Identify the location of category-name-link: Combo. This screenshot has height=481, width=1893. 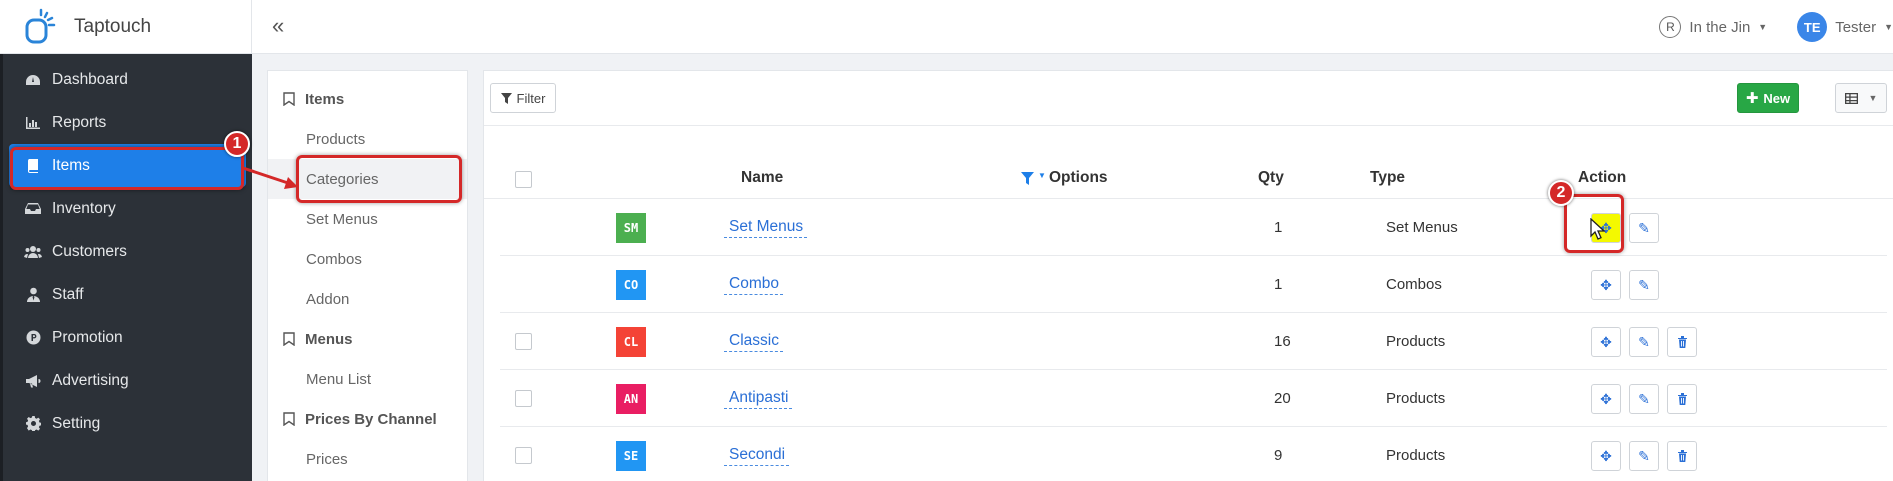
(753, 285).